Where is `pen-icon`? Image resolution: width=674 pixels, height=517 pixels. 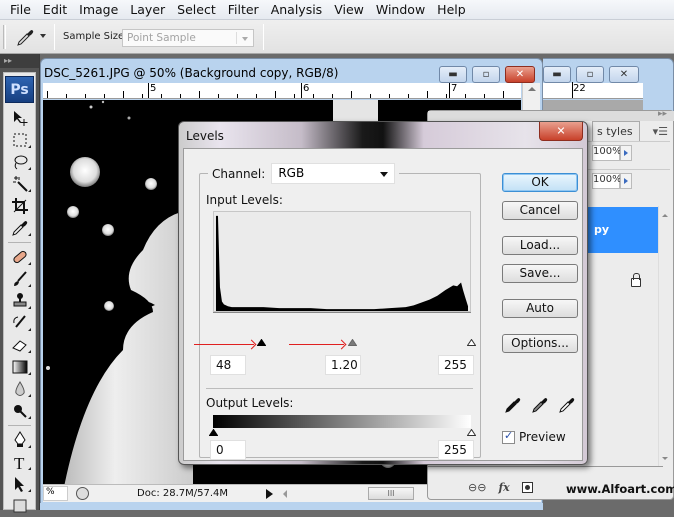 pen-icon is located at coordinates (19, 439).